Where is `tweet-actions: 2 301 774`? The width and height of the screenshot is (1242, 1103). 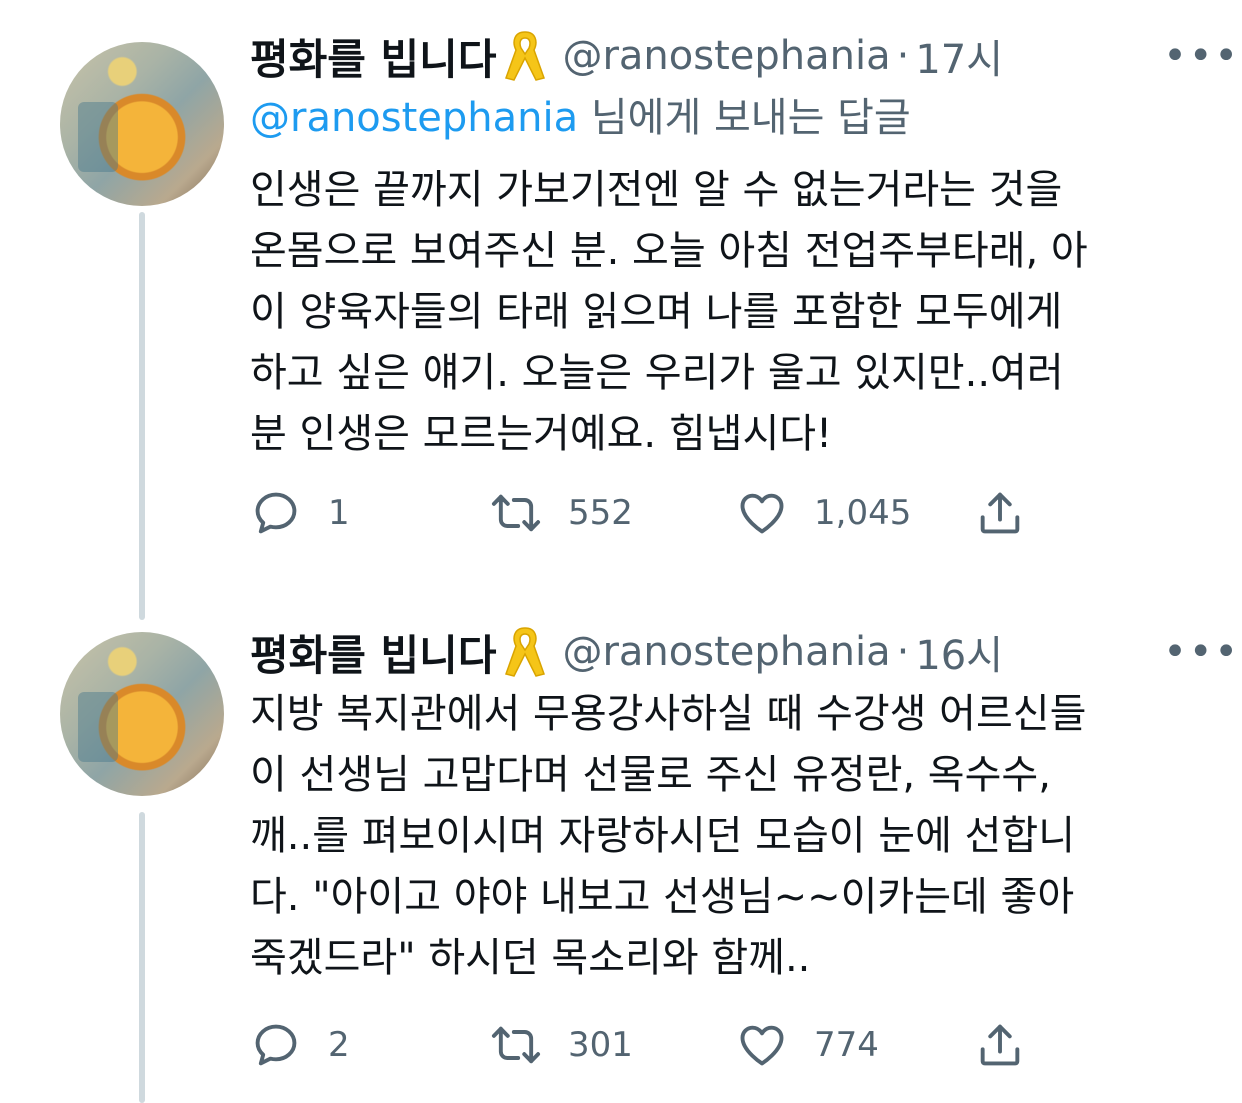 tweet-actions: 2 301 774 is located at coordinates (720, 1045).